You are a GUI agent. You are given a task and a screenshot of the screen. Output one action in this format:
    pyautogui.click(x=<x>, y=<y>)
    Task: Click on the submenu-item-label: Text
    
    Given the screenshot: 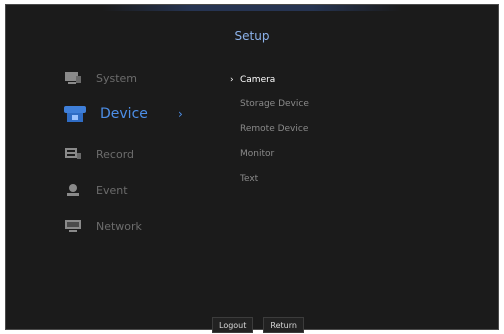 What is the action you would take?
    pyautogui.click(x=249, y=179)
    